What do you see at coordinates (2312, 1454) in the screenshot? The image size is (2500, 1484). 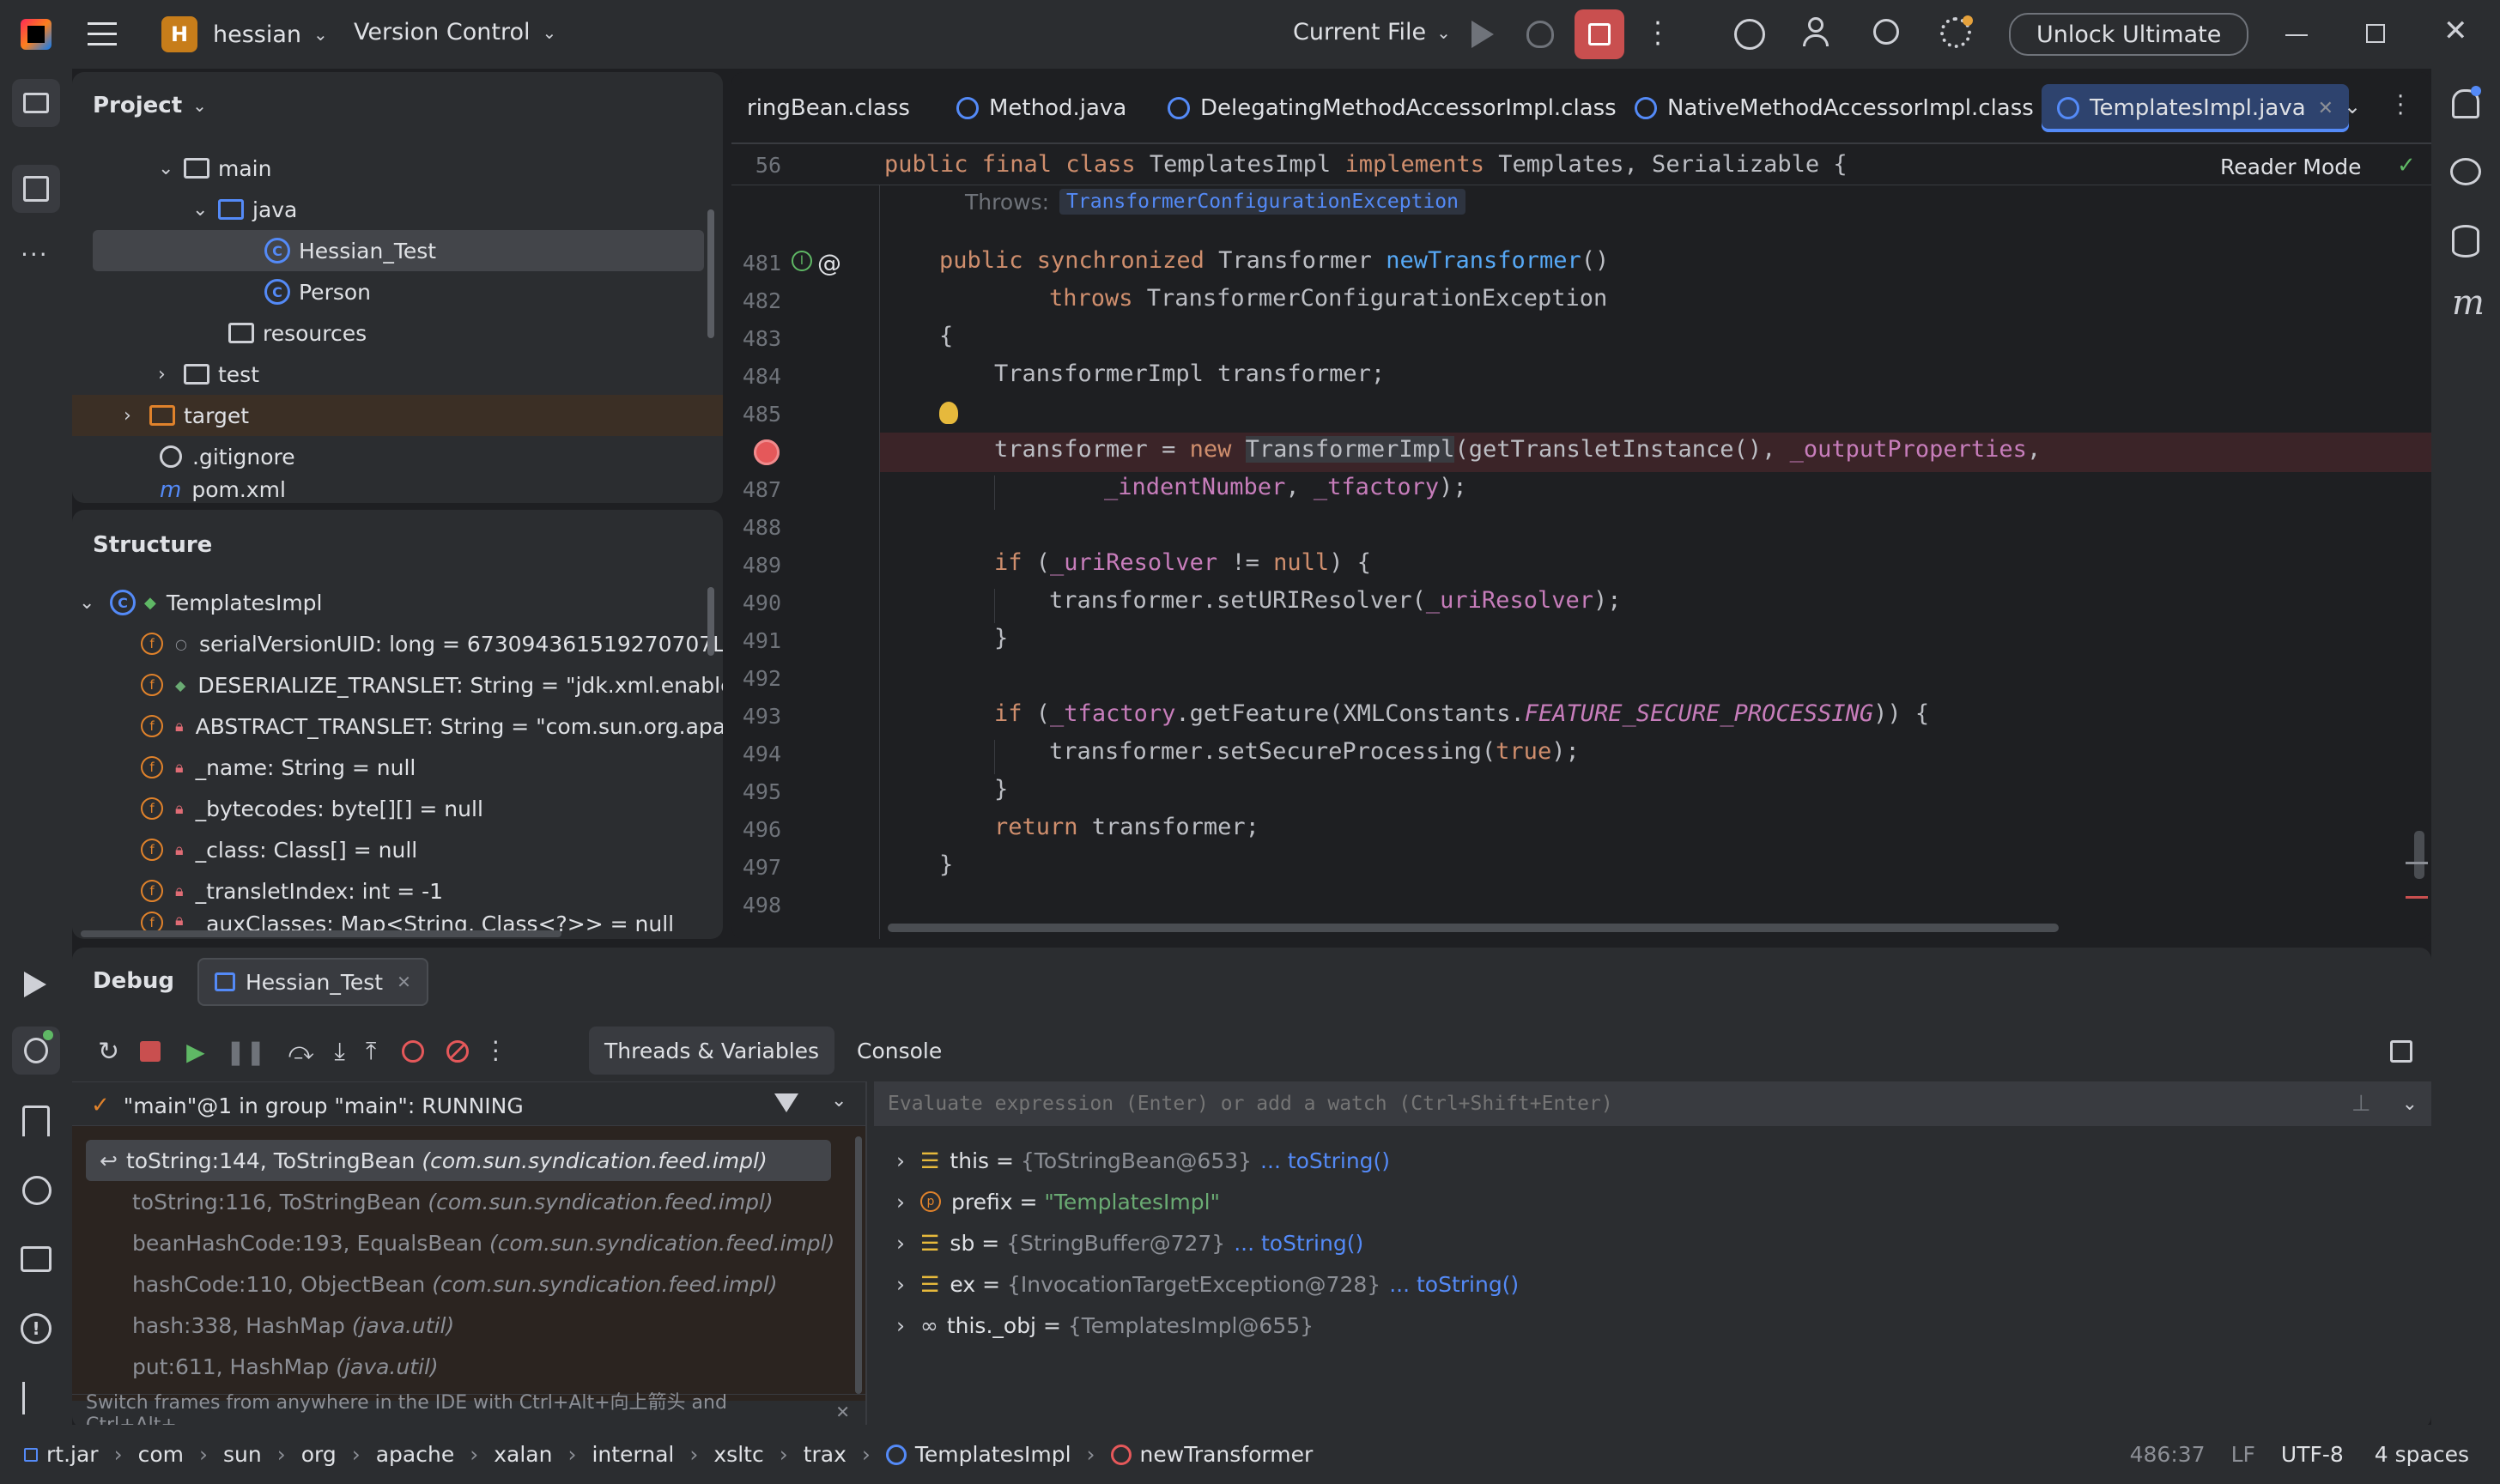 I see `file-encoding: UTF-8` at bounding box center [2312, 1454].